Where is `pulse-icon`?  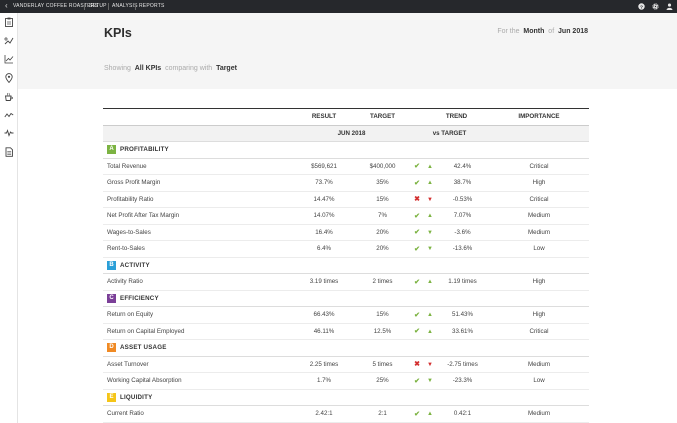 pulse-icon is located at coordinates (9, 133).